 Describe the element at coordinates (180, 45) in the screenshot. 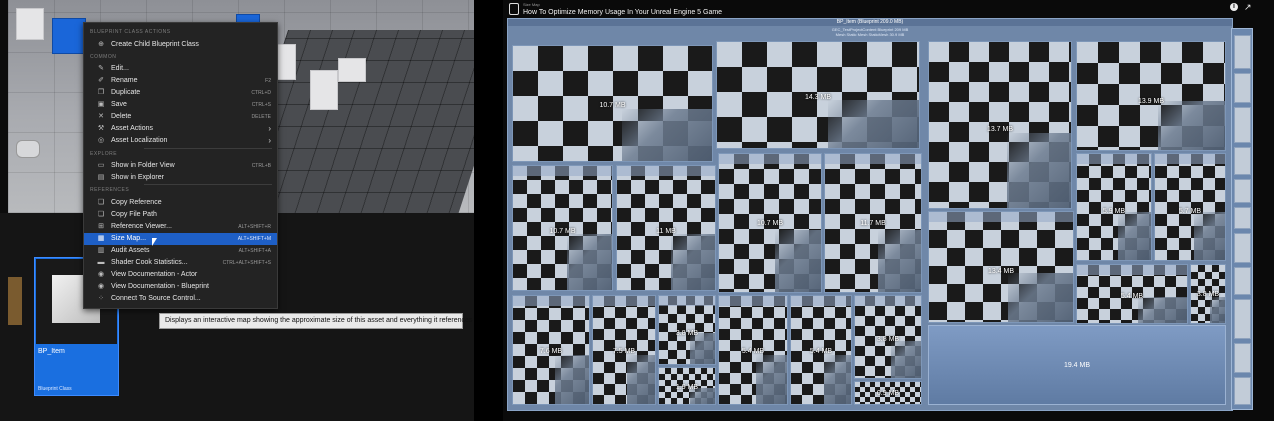

I see `menu-item-create-child-blueprint: ⊕ Create Child Blueprint Class` at that location.